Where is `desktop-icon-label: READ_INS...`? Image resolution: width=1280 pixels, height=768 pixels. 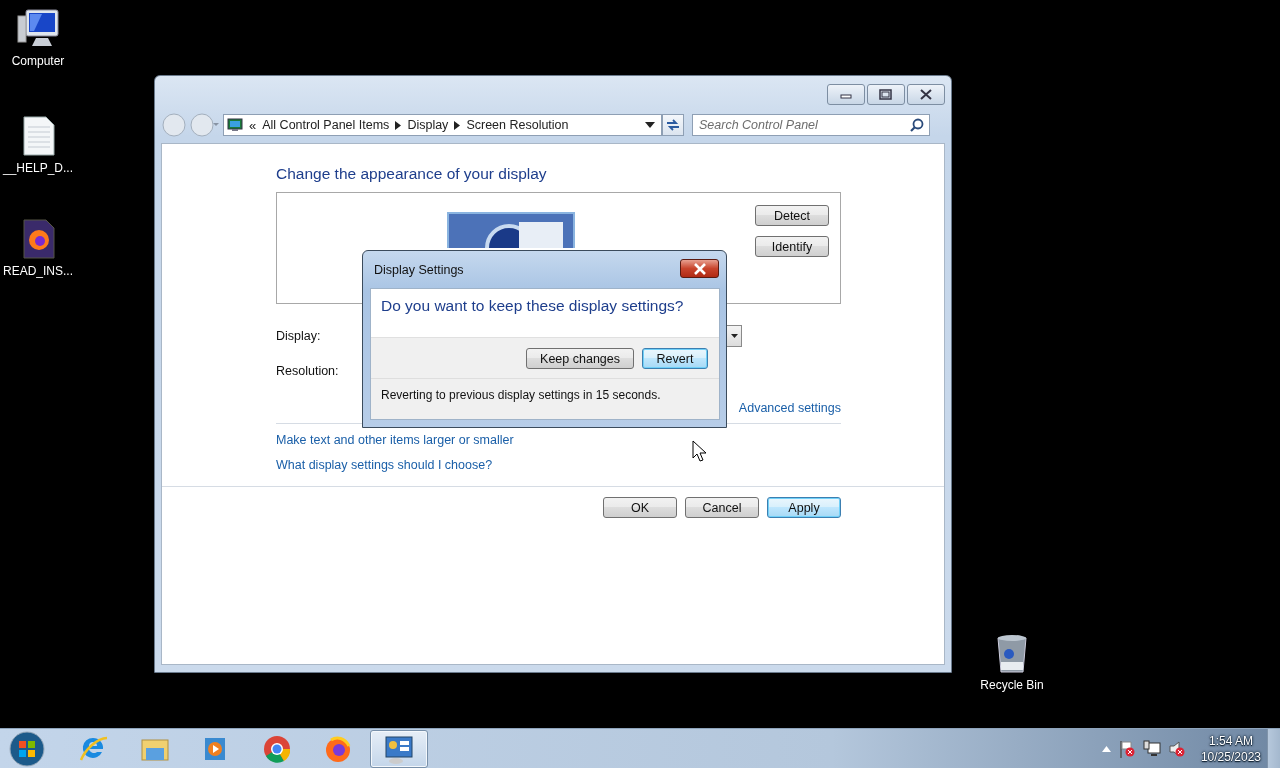 desktop-icon-label: READ_INS... is located at coordinates (38, 271).